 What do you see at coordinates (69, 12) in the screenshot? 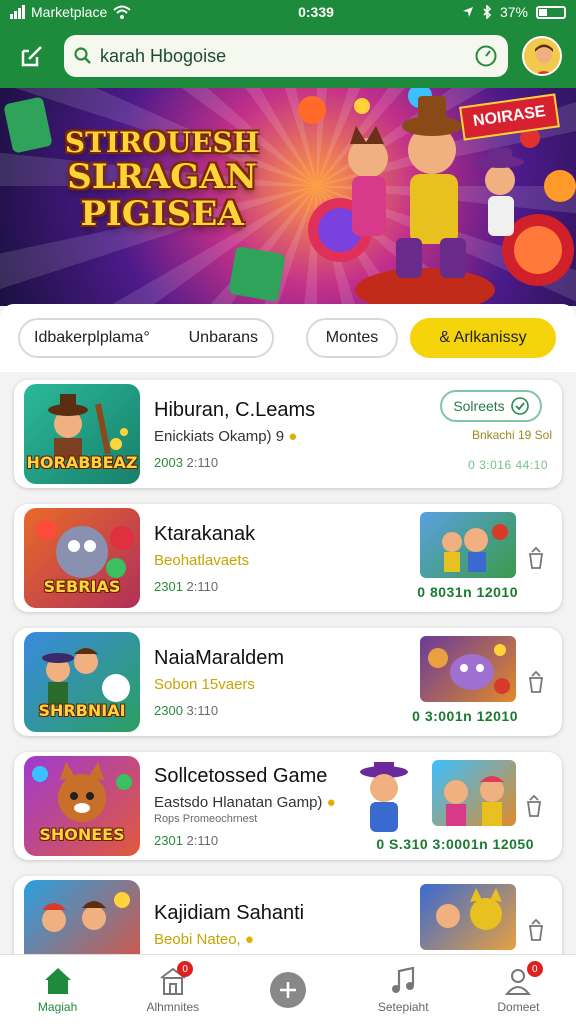
I see `carrier-label: Marketplace` at bounding box center [69, 12].